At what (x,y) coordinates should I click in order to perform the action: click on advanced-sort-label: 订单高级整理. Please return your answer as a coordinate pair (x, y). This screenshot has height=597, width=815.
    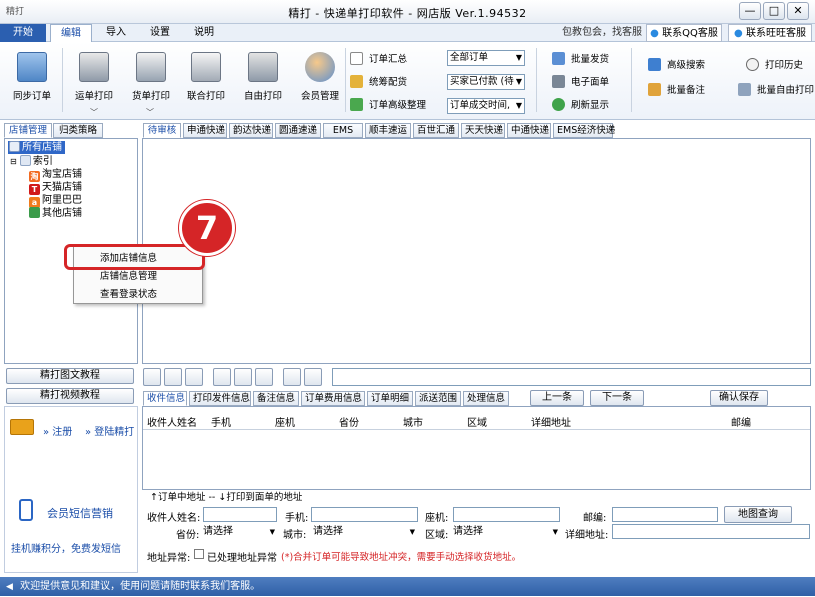
    Looking at the image, I should click on (398, 105).